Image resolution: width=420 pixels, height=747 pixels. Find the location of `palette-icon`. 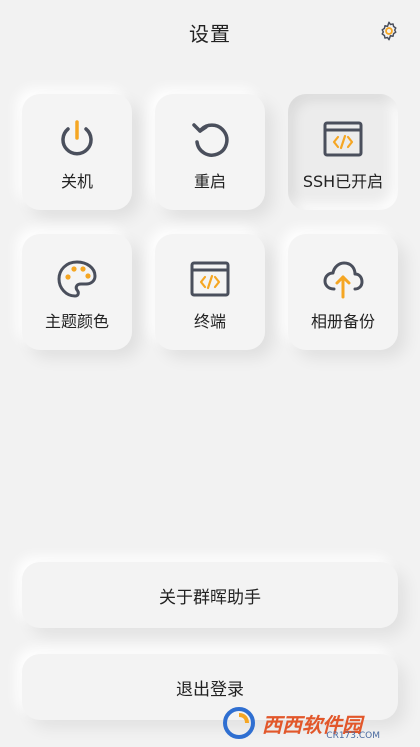

palette-icon is located at coordinates (77, 279).